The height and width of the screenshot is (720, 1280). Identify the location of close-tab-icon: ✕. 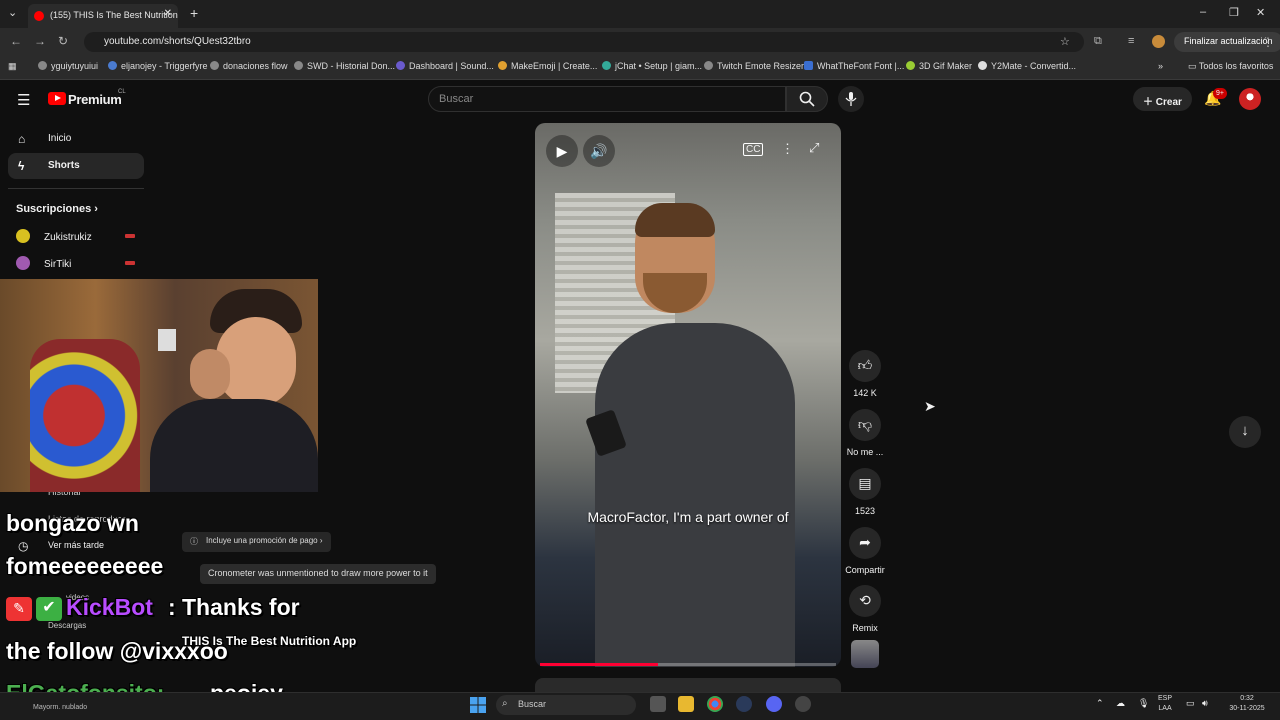
(168, 13).